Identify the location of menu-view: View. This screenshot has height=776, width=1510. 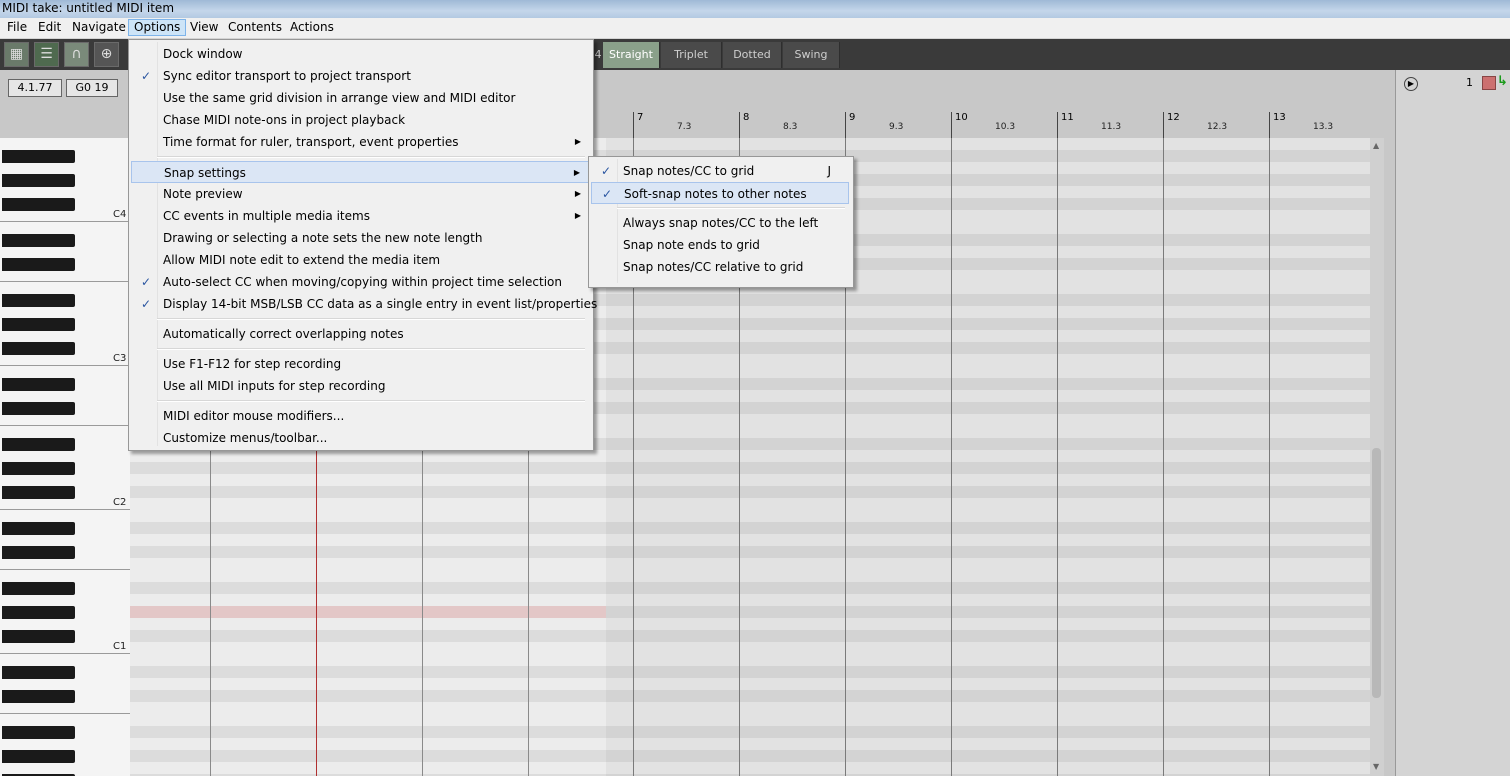
(204, 27).